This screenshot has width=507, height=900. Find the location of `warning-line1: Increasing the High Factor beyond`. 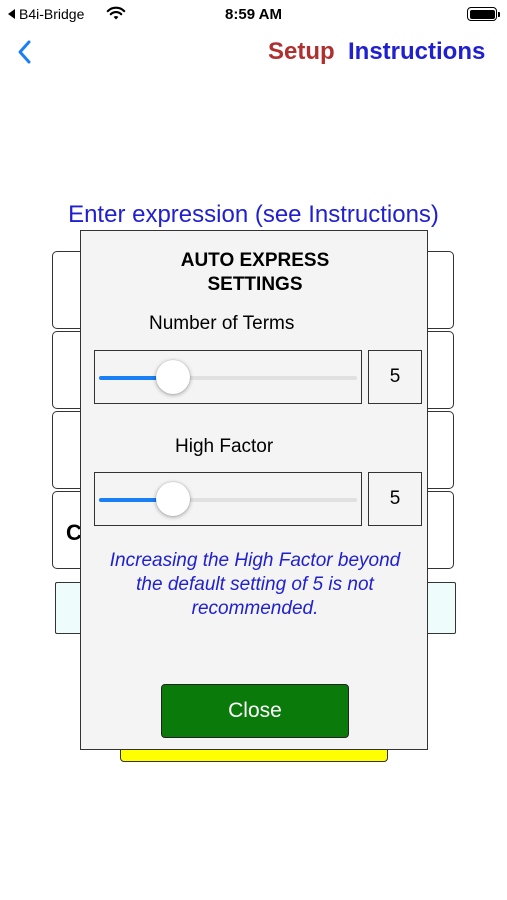

warning-line1: Increasing the High Factor beyond is located at coordinates (255, 560).